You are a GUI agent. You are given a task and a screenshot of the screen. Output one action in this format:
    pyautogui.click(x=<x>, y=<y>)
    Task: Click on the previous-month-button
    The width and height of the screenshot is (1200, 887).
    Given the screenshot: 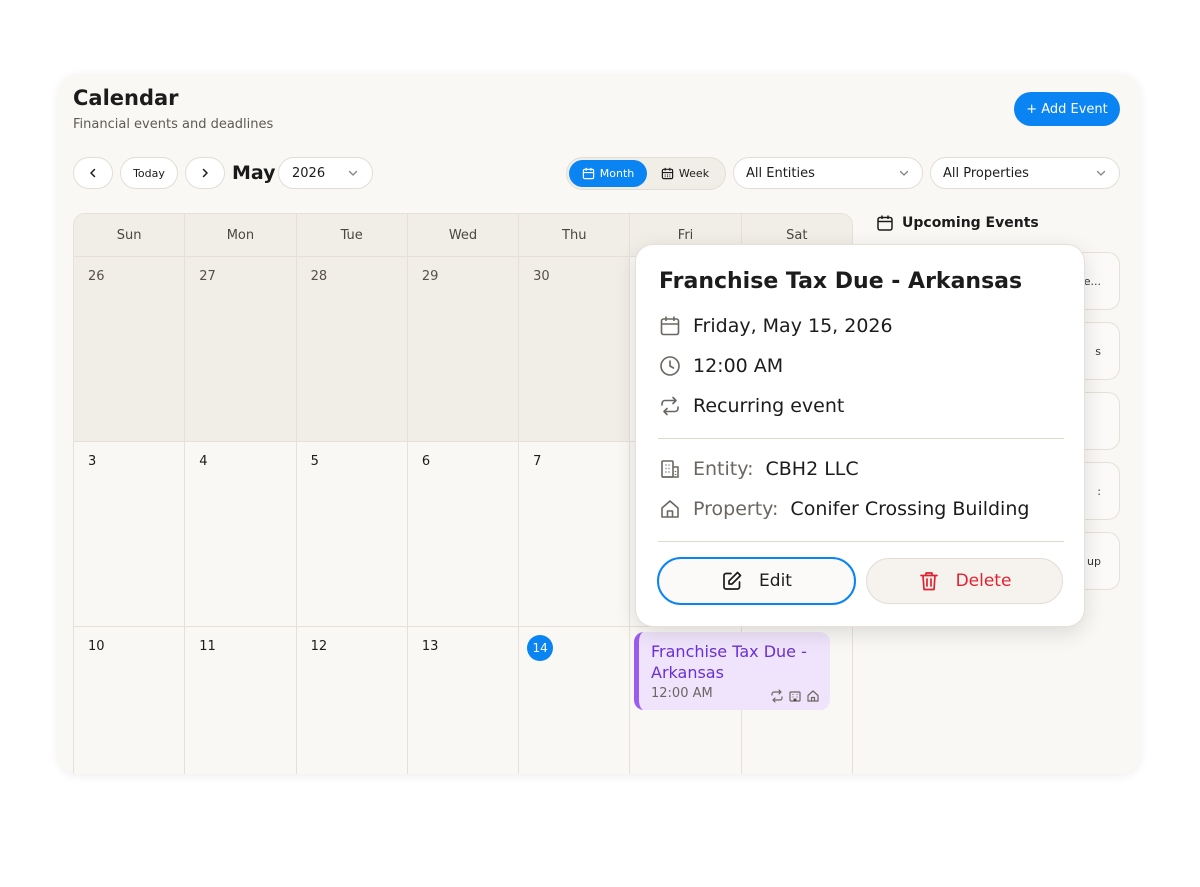 What is the action you would take?
    pyautogui.click(x=93, y=173)
    